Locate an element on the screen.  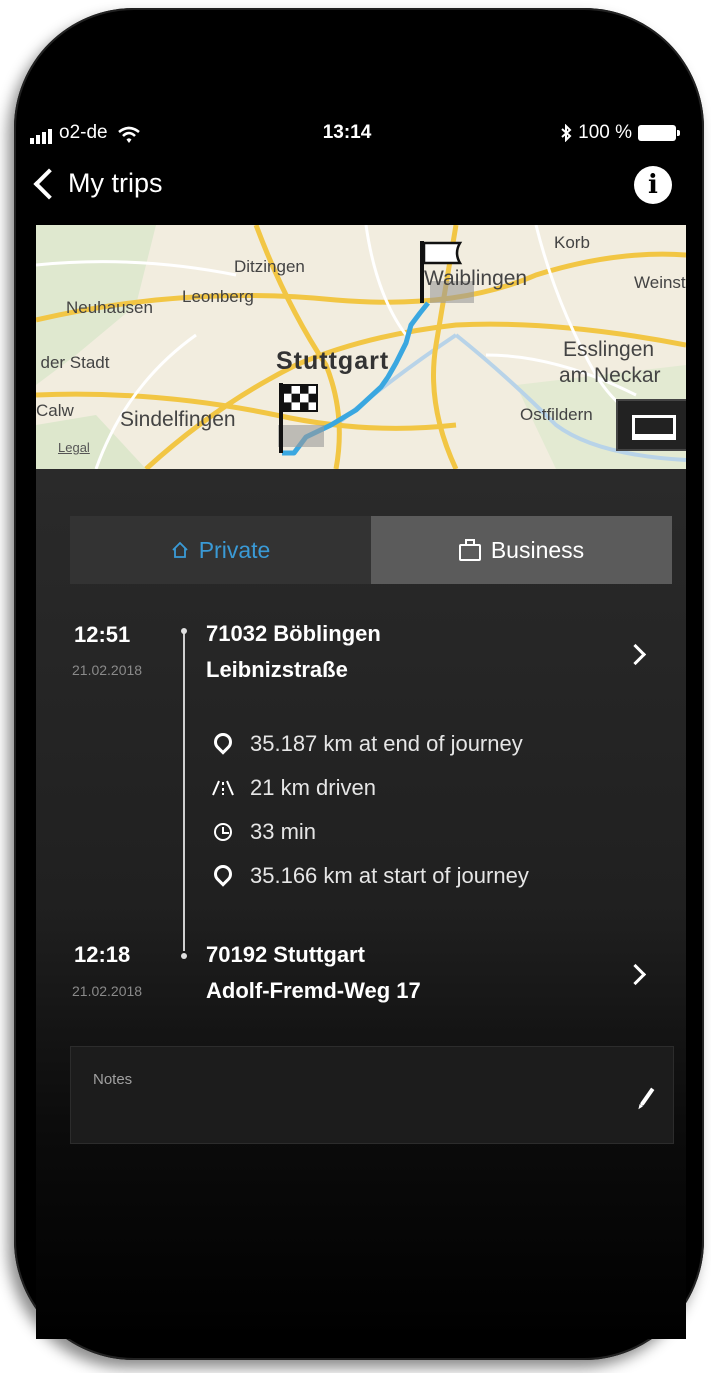
chevron-left-icon is located at coordinates (49, 183).